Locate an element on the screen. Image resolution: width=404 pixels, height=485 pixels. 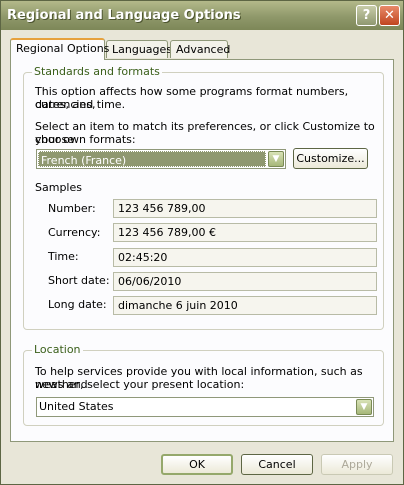
standards-description-line2: dates, and time. is located at coordinates (80, 104).